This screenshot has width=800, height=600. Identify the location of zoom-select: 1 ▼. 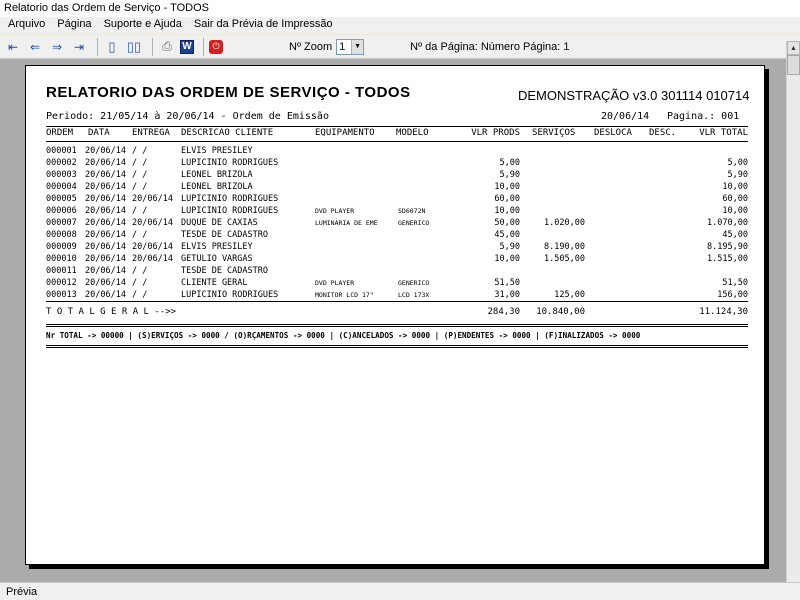
(350, 46).